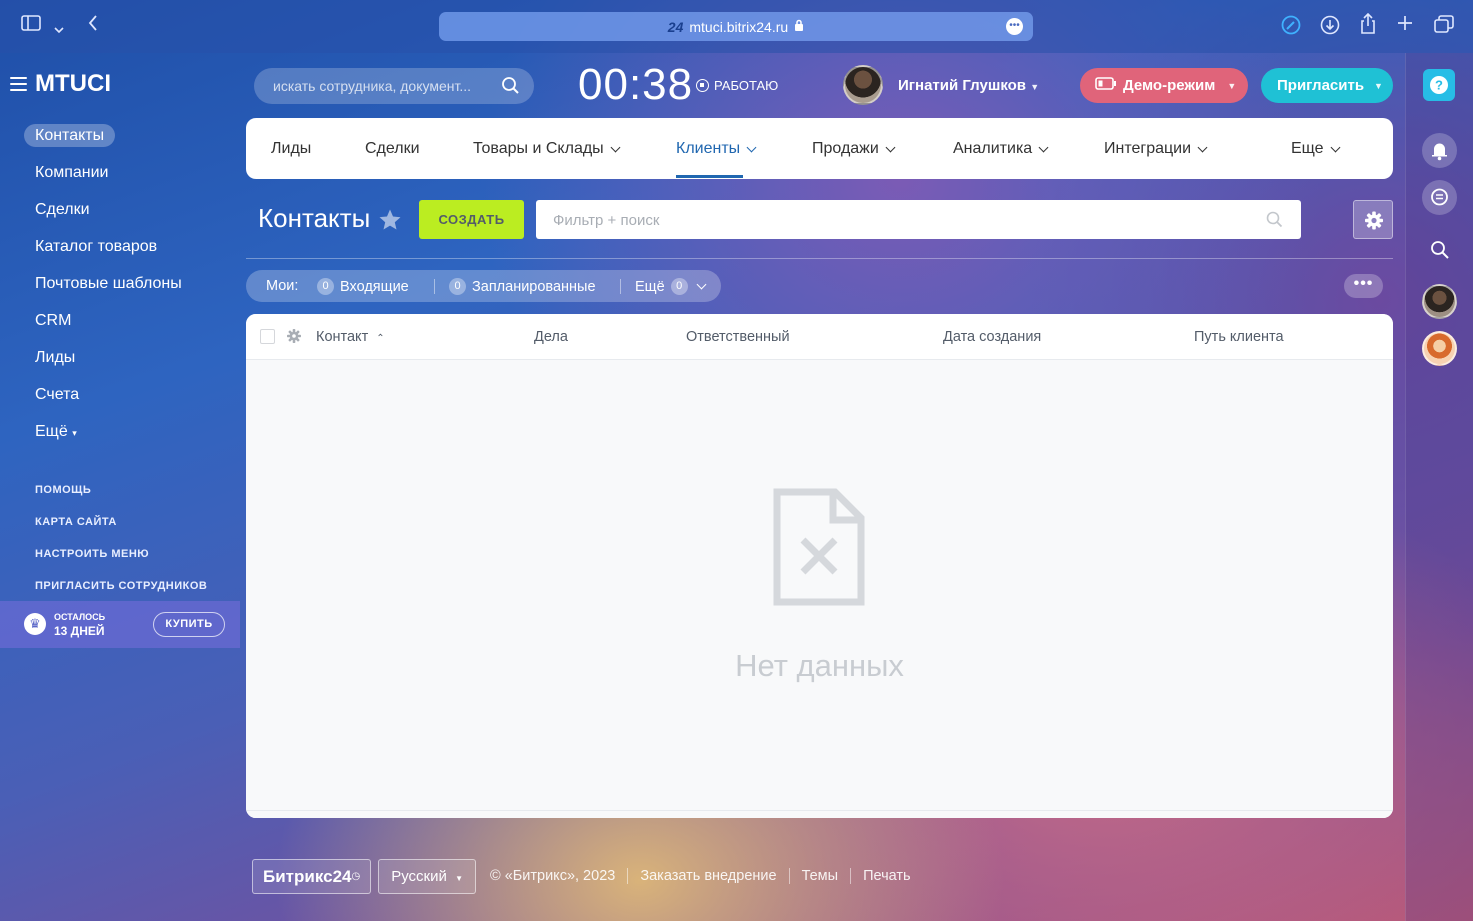 The height and width of the screenshot is (921, 1473). I want to click on share-icon, so click(1368, 26).